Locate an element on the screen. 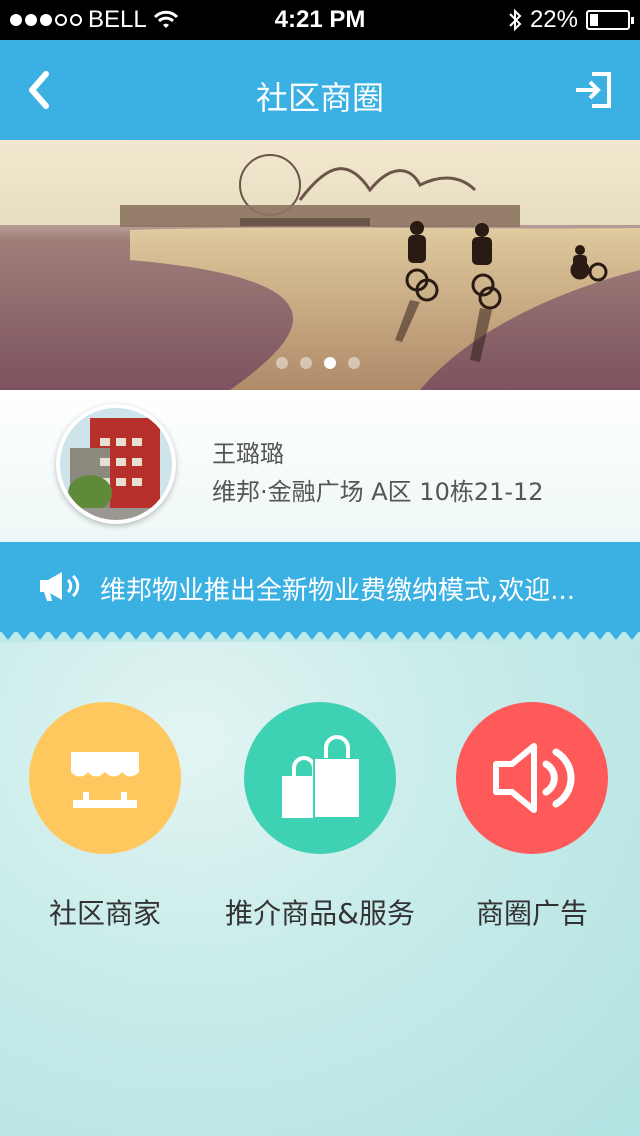 The width and height of the screenshot is (640, 1136). pager-dot-active is located at coordinates (330, 363).